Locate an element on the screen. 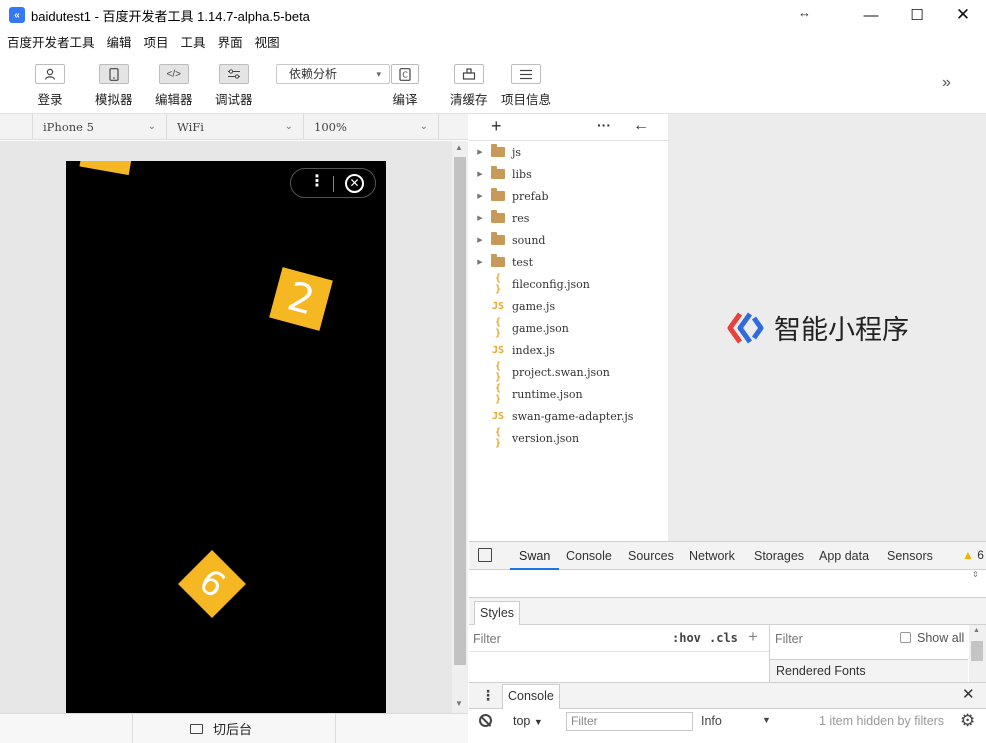  project-info-button: 项目信息 is located at coordinates (526, 86).